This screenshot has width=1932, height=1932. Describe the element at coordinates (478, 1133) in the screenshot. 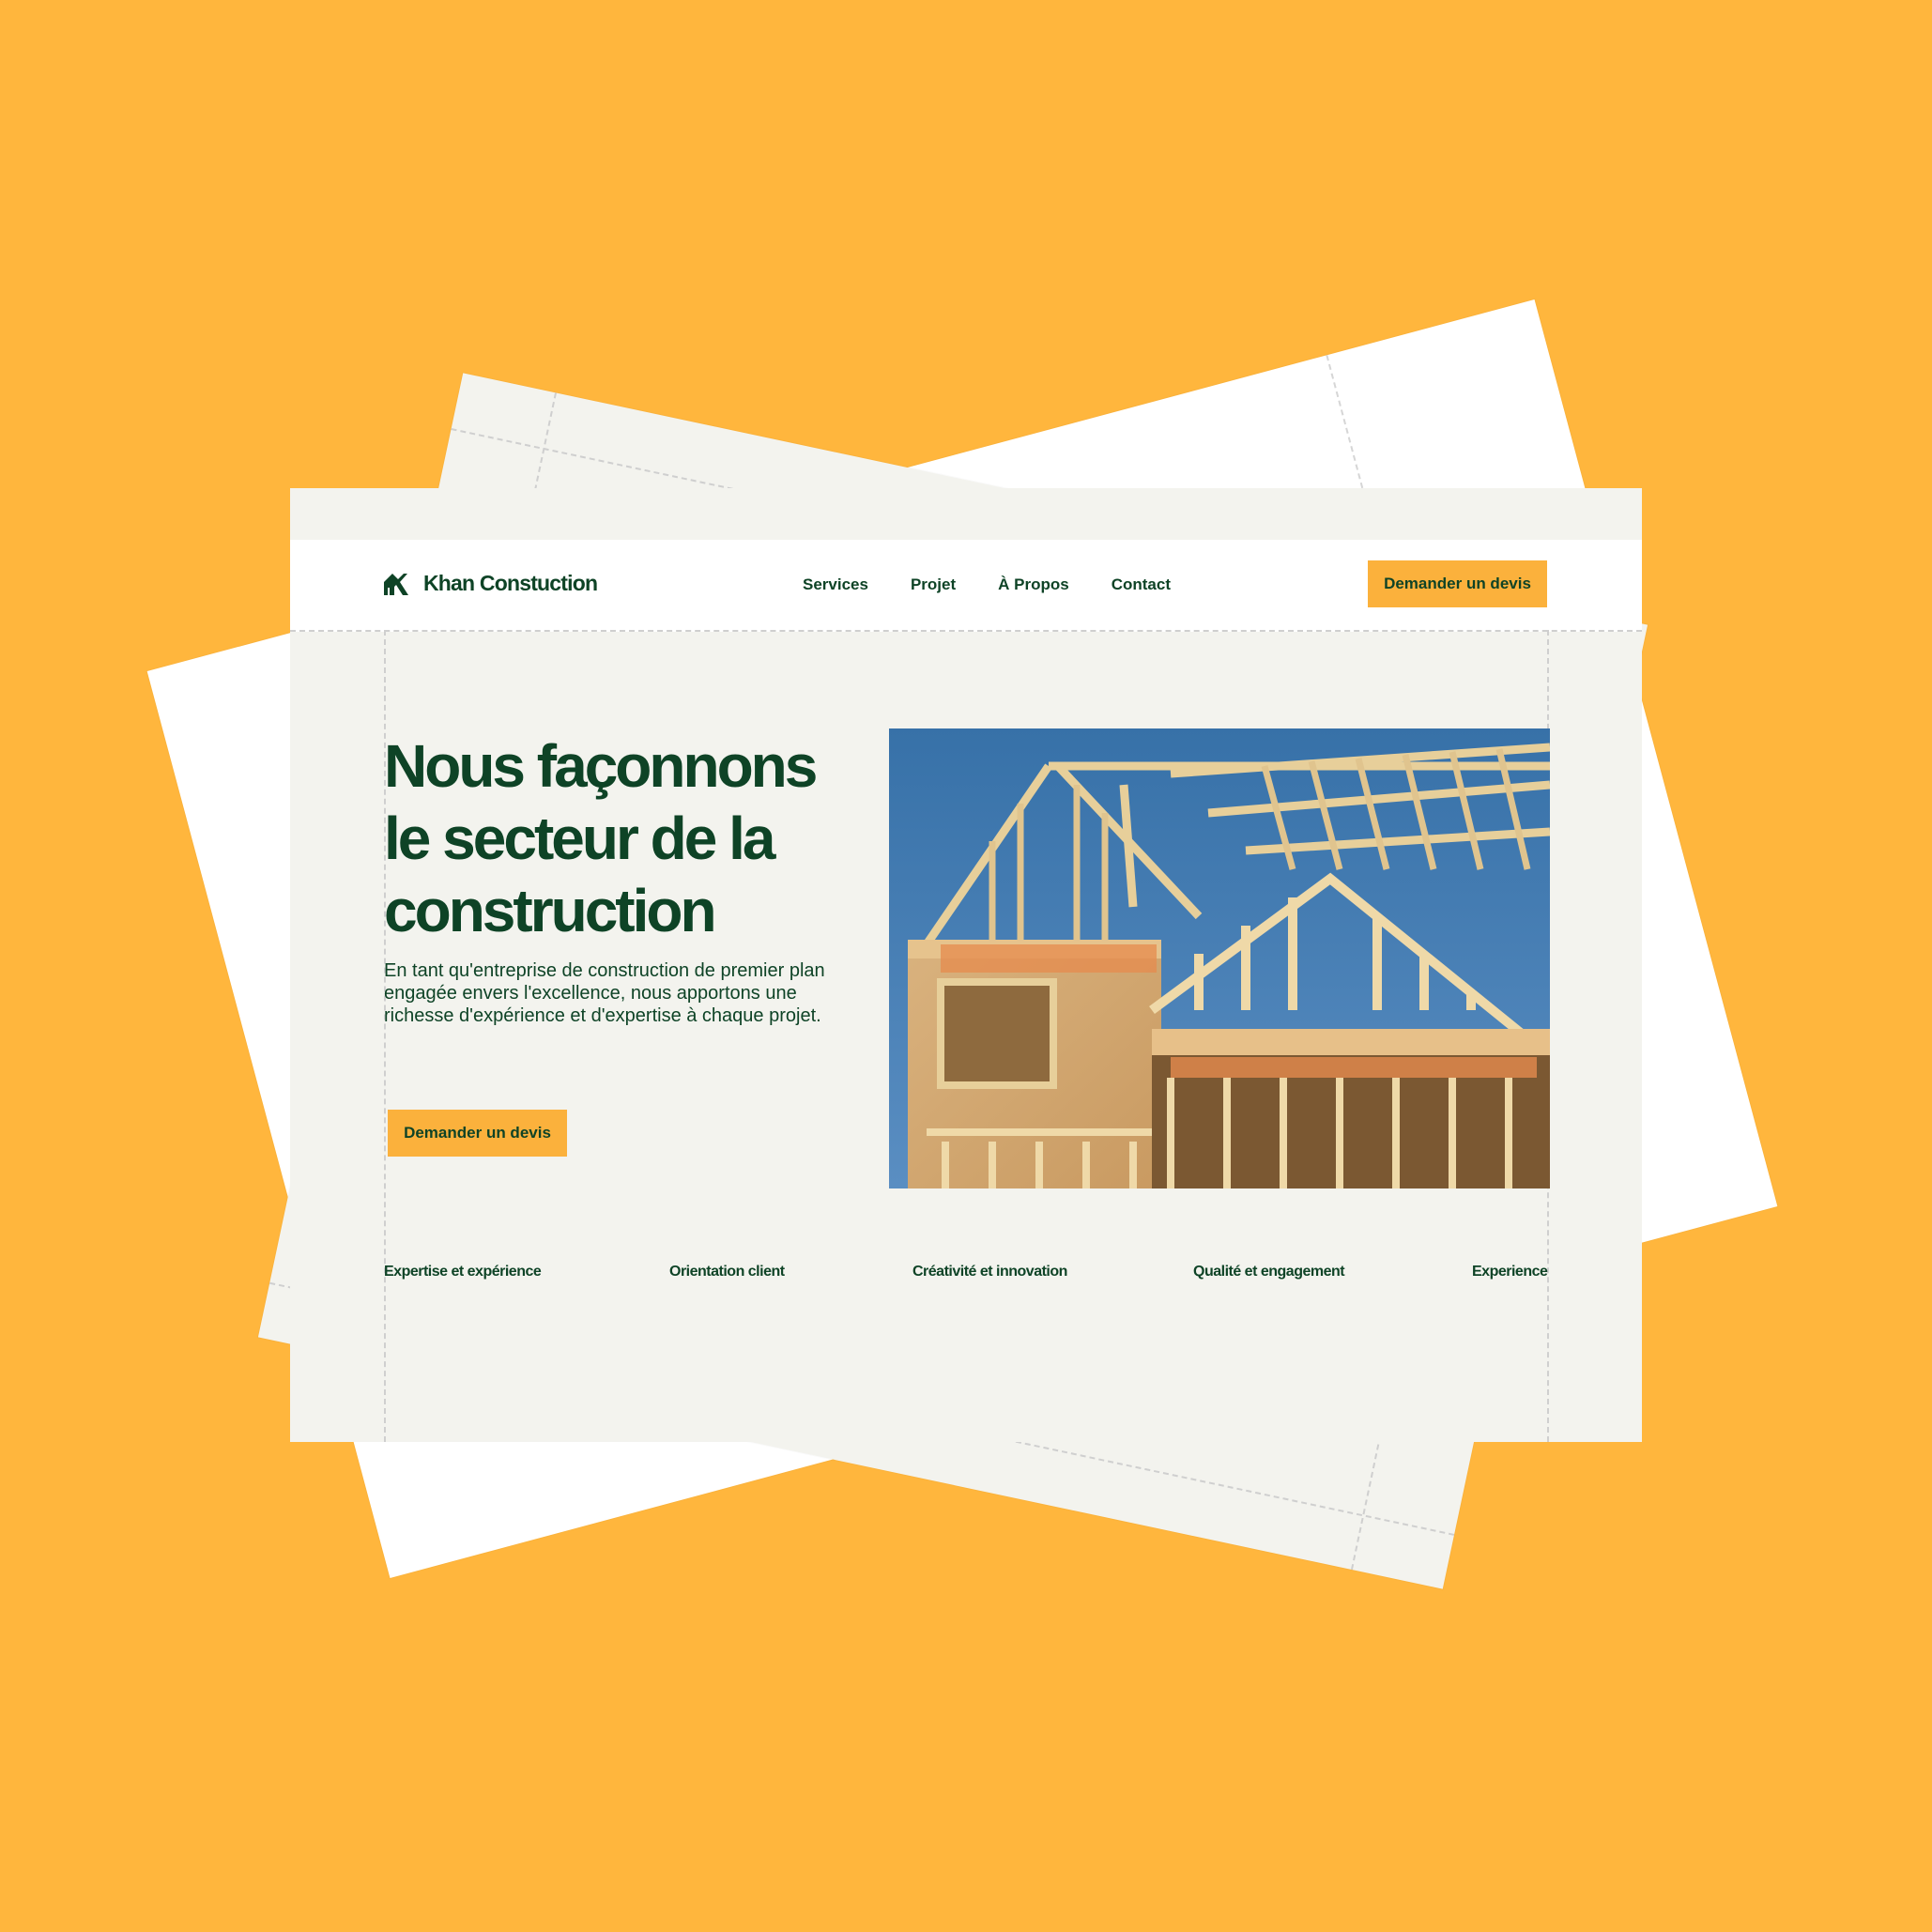

I see `quote-request-button-hero: Demander un devis` at that location.